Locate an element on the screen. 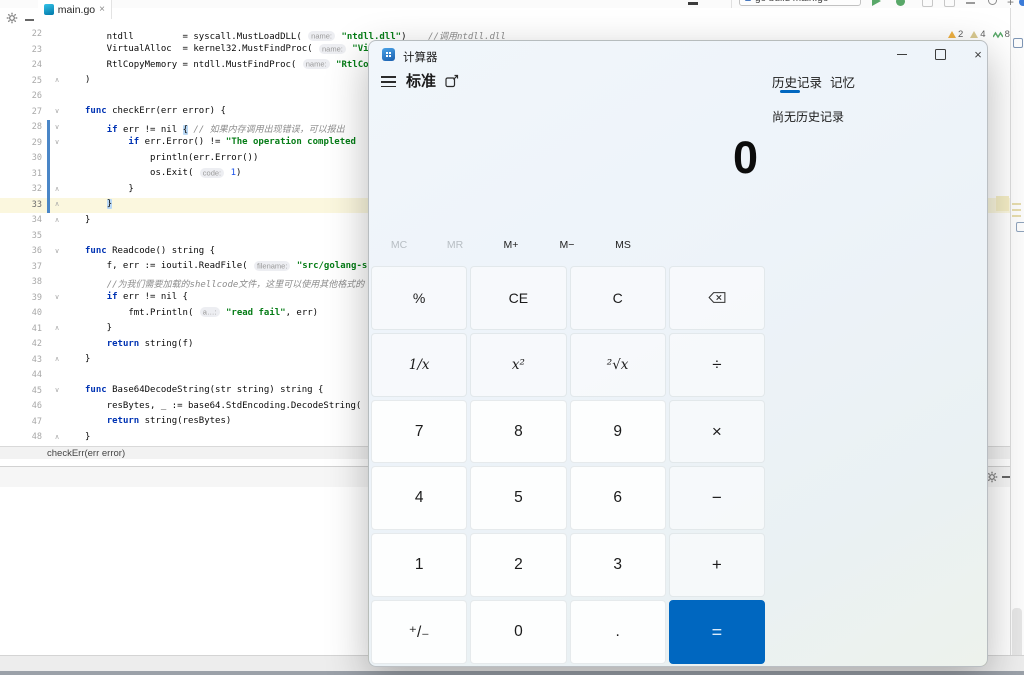  key-C: C is located at coordinates (617, 298).